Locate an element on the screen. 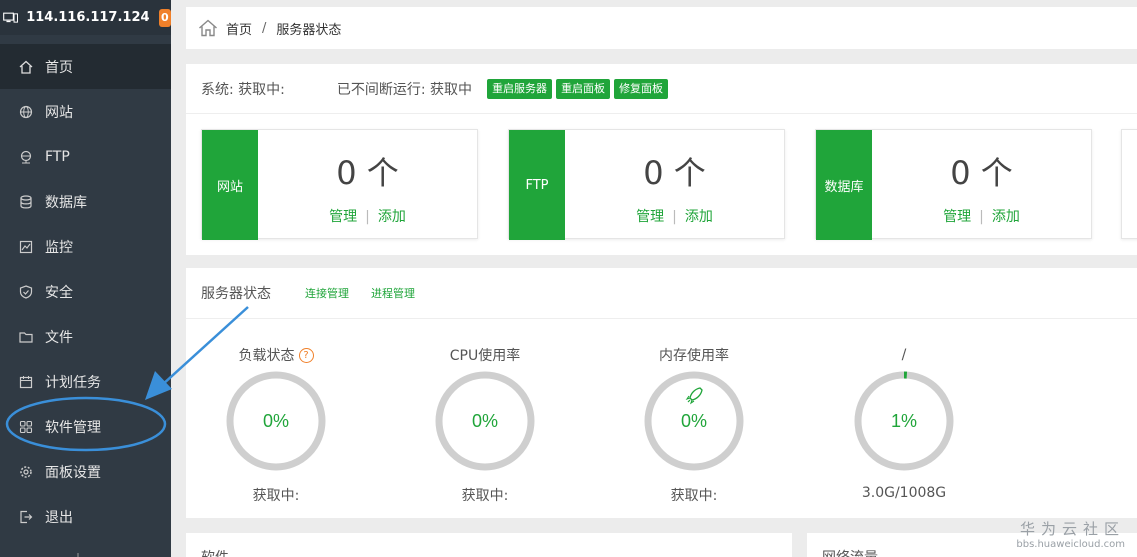 The width and height of the screenshot is (1137, 557). gauge-title-text: 内存使用率 is located at coordinates (694, 356).